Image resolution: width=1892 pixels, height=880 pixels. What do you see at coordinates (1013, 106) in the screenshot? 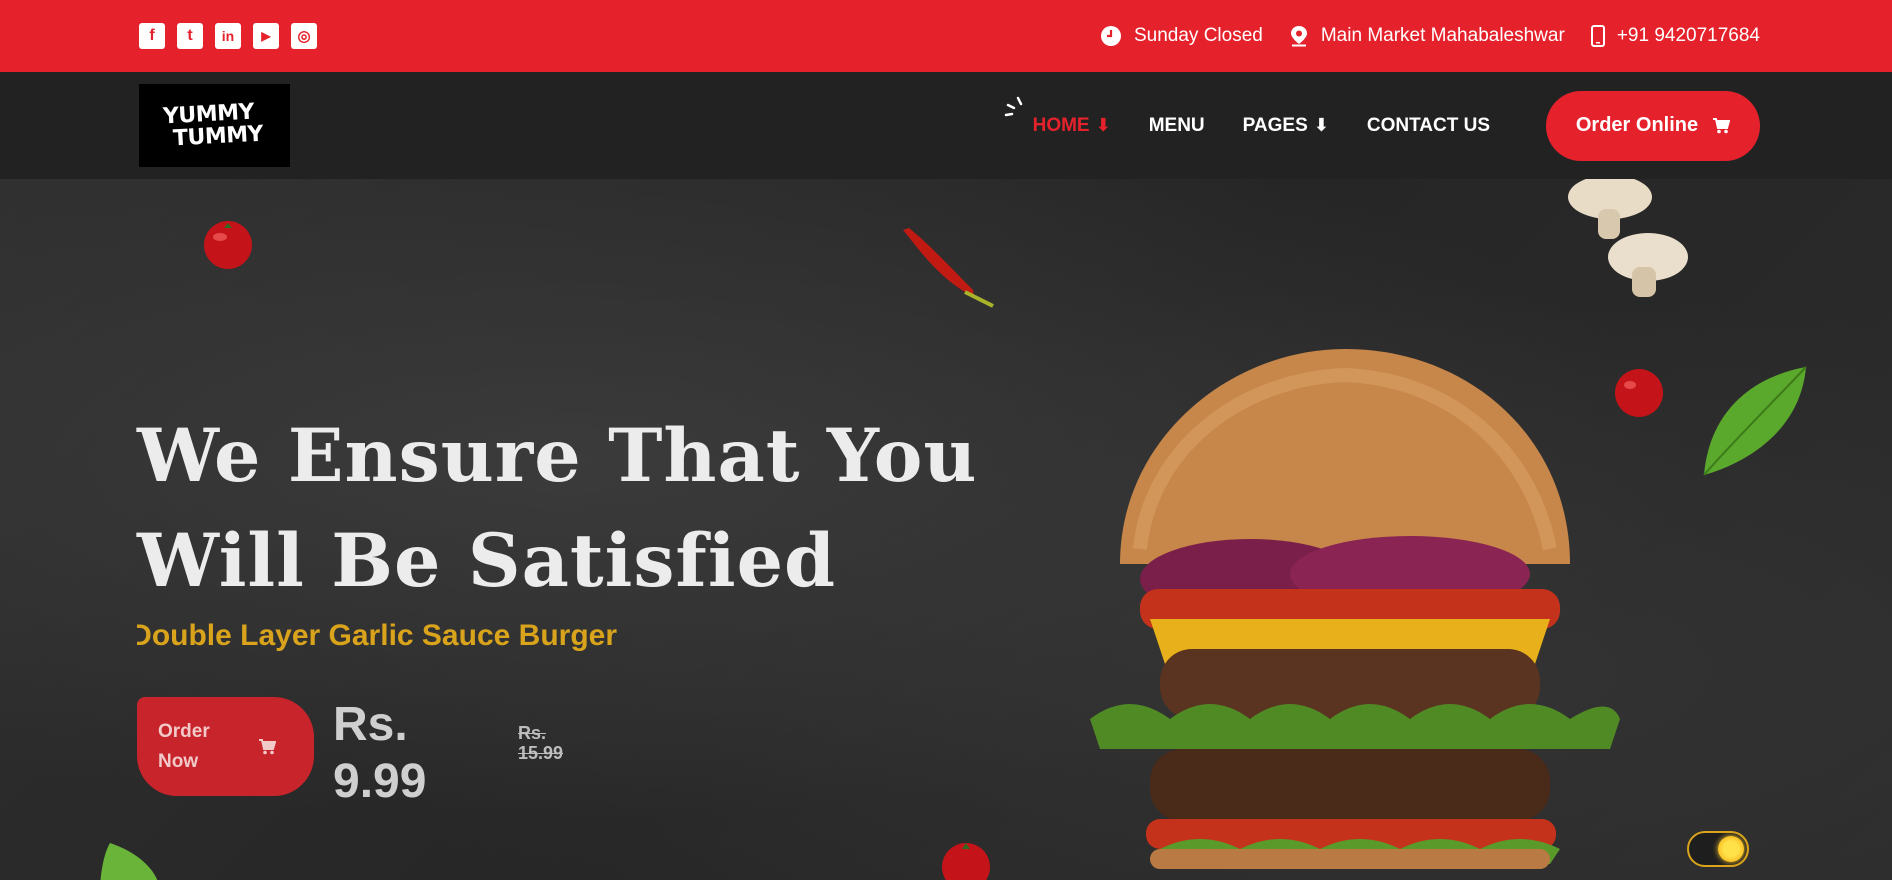
I see `loading-spinner-icon` at bounding box center [1013, 106].